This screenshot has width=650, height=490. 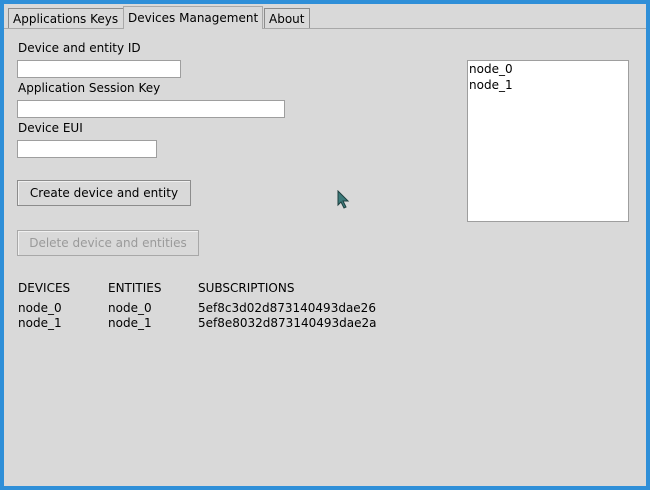 What do you see at coordinates (104, 193) in the screenshot?
I see `create-device-button: Create device and entity` at bounding box center [104, 193].